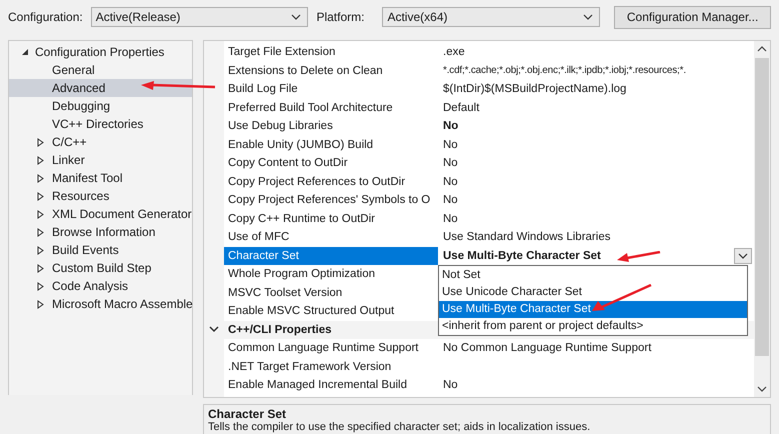 The image size is (779, 434). What do you see at coordinates (100, 304) in the screenshot?
I see `tree-item: Microsoft Macro Assemble` at bounding box center [100, 304].